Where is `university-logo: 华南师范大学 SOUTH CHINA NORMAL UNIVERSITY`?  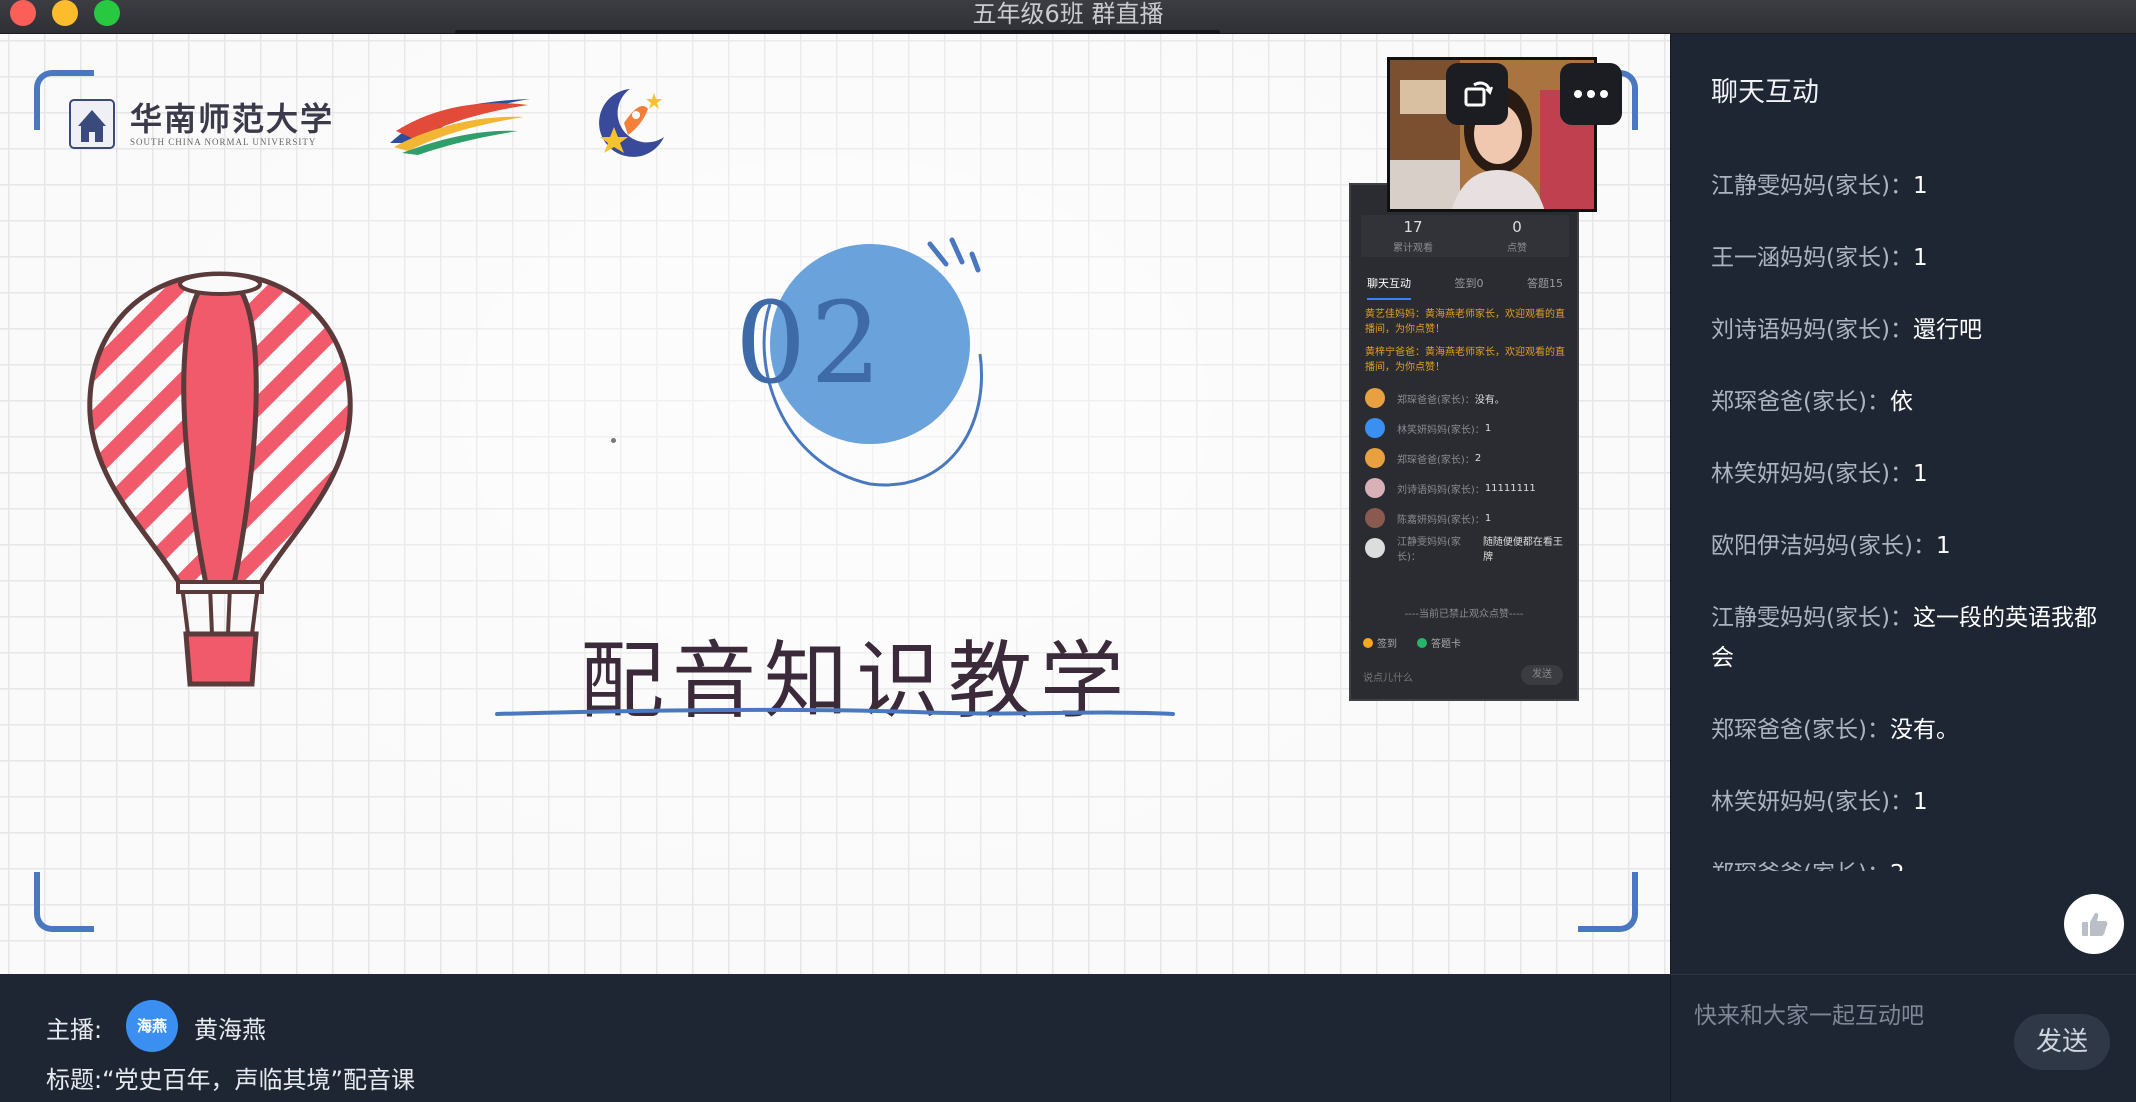 university-logo: 华南师范大学 SOUTH CHINA NORMAL UNIVERSITY is located at coordinates (200, 124).